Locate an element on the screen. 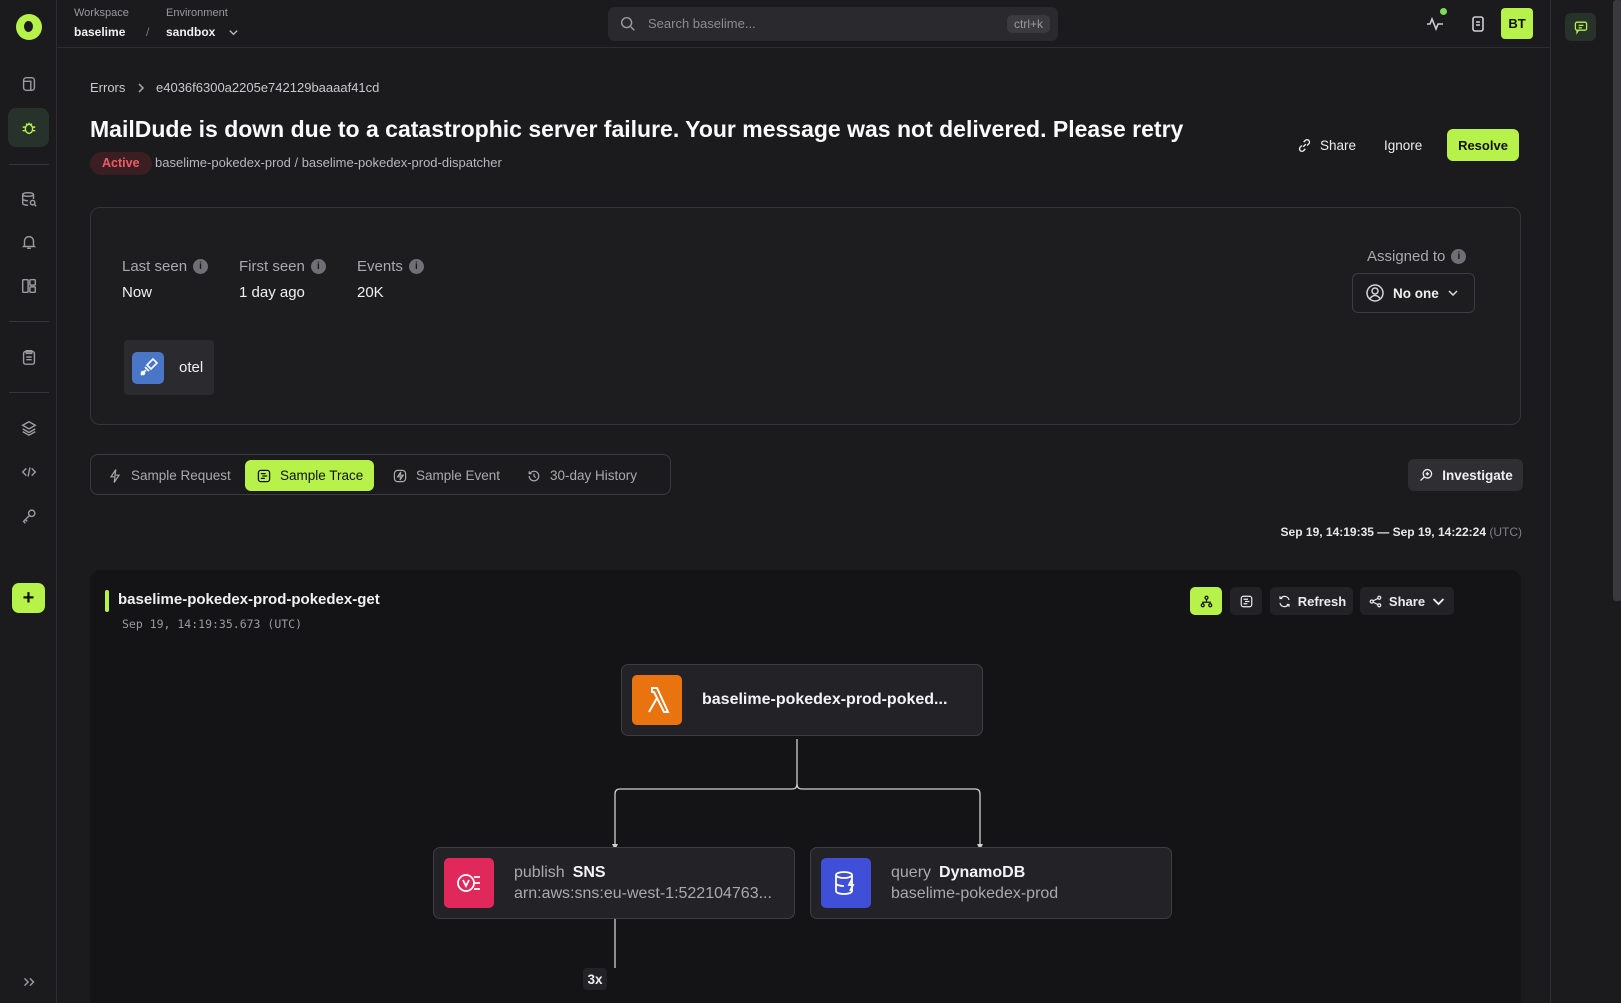 Image resolution: width=1621 pixels, height=1003 pixels. nav-code-icon is located at coordinates (28, 471).